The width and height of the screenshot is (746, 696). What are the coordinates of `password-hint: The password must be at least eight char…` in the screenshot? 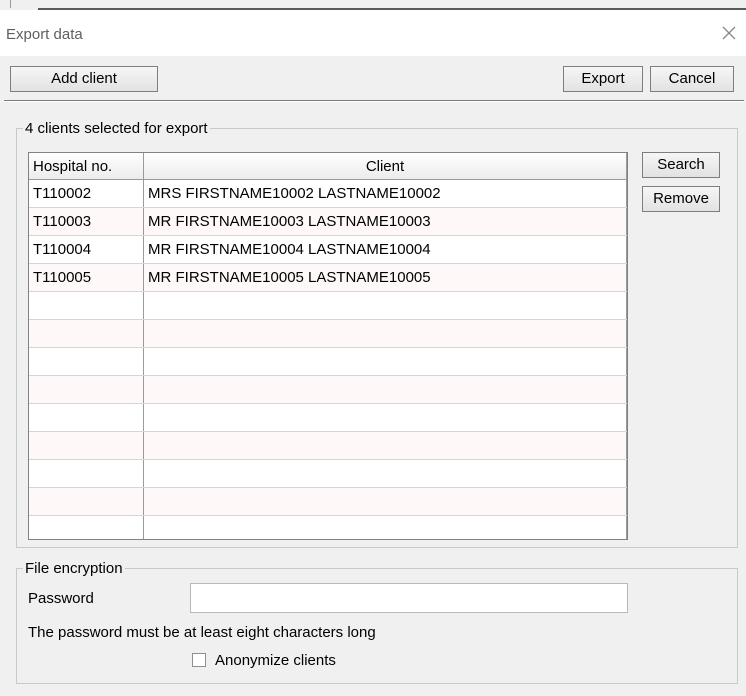 It's located at (202, 632).